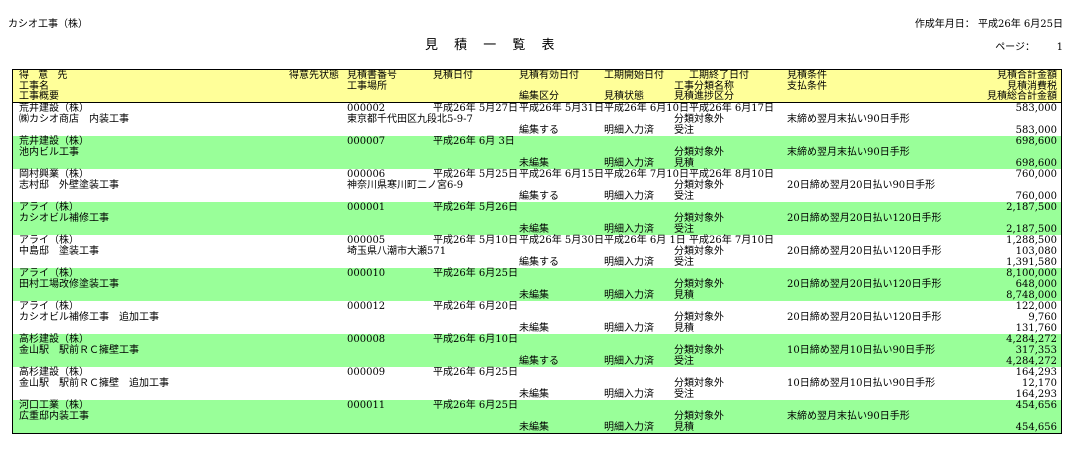  What do you see at coordinates (646, 174) in the screenshot?
I see `cell-start-date: 平成26年 7月10日` at bounding box center [646, 174].